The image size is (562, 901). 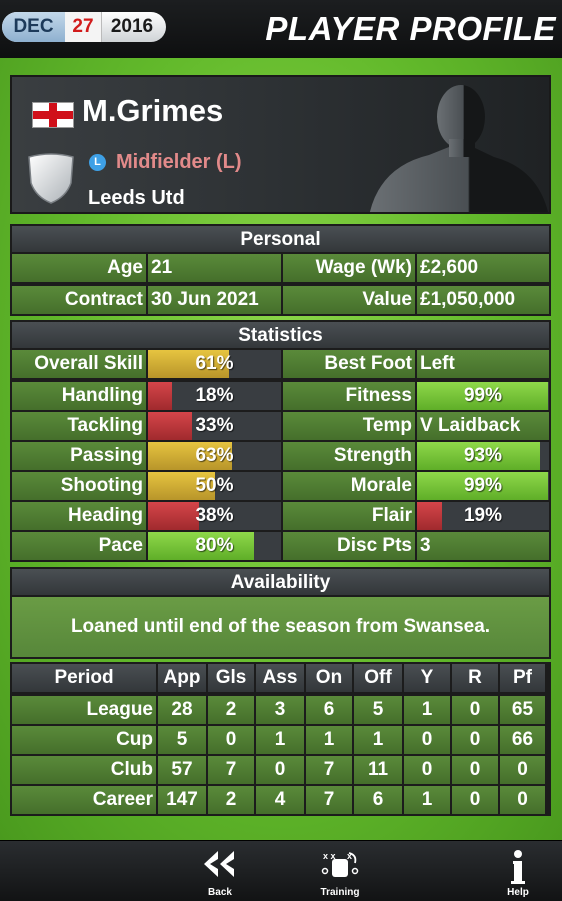 What do you see at coordinates (476, 678) in the screenshot?
I see `table-header-cell: R` at bounding box center [476, 678].